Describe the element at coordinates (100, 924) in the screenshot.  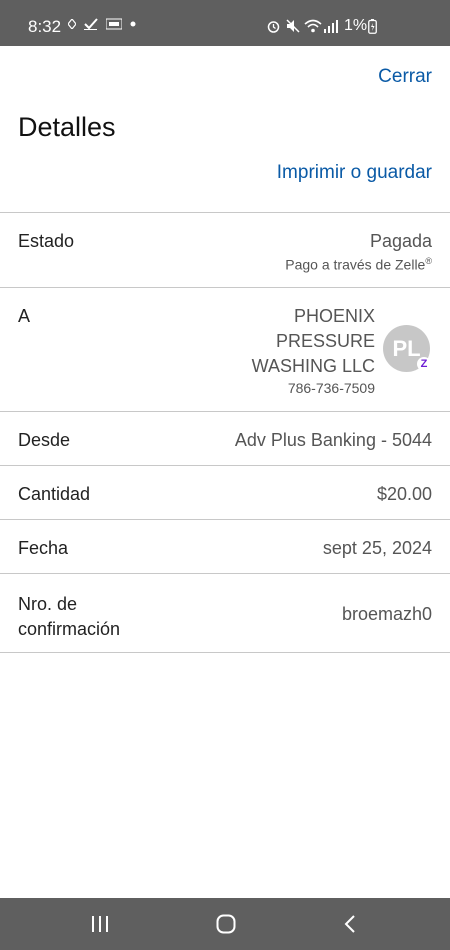
I see `recent-apps-icon` at that location.